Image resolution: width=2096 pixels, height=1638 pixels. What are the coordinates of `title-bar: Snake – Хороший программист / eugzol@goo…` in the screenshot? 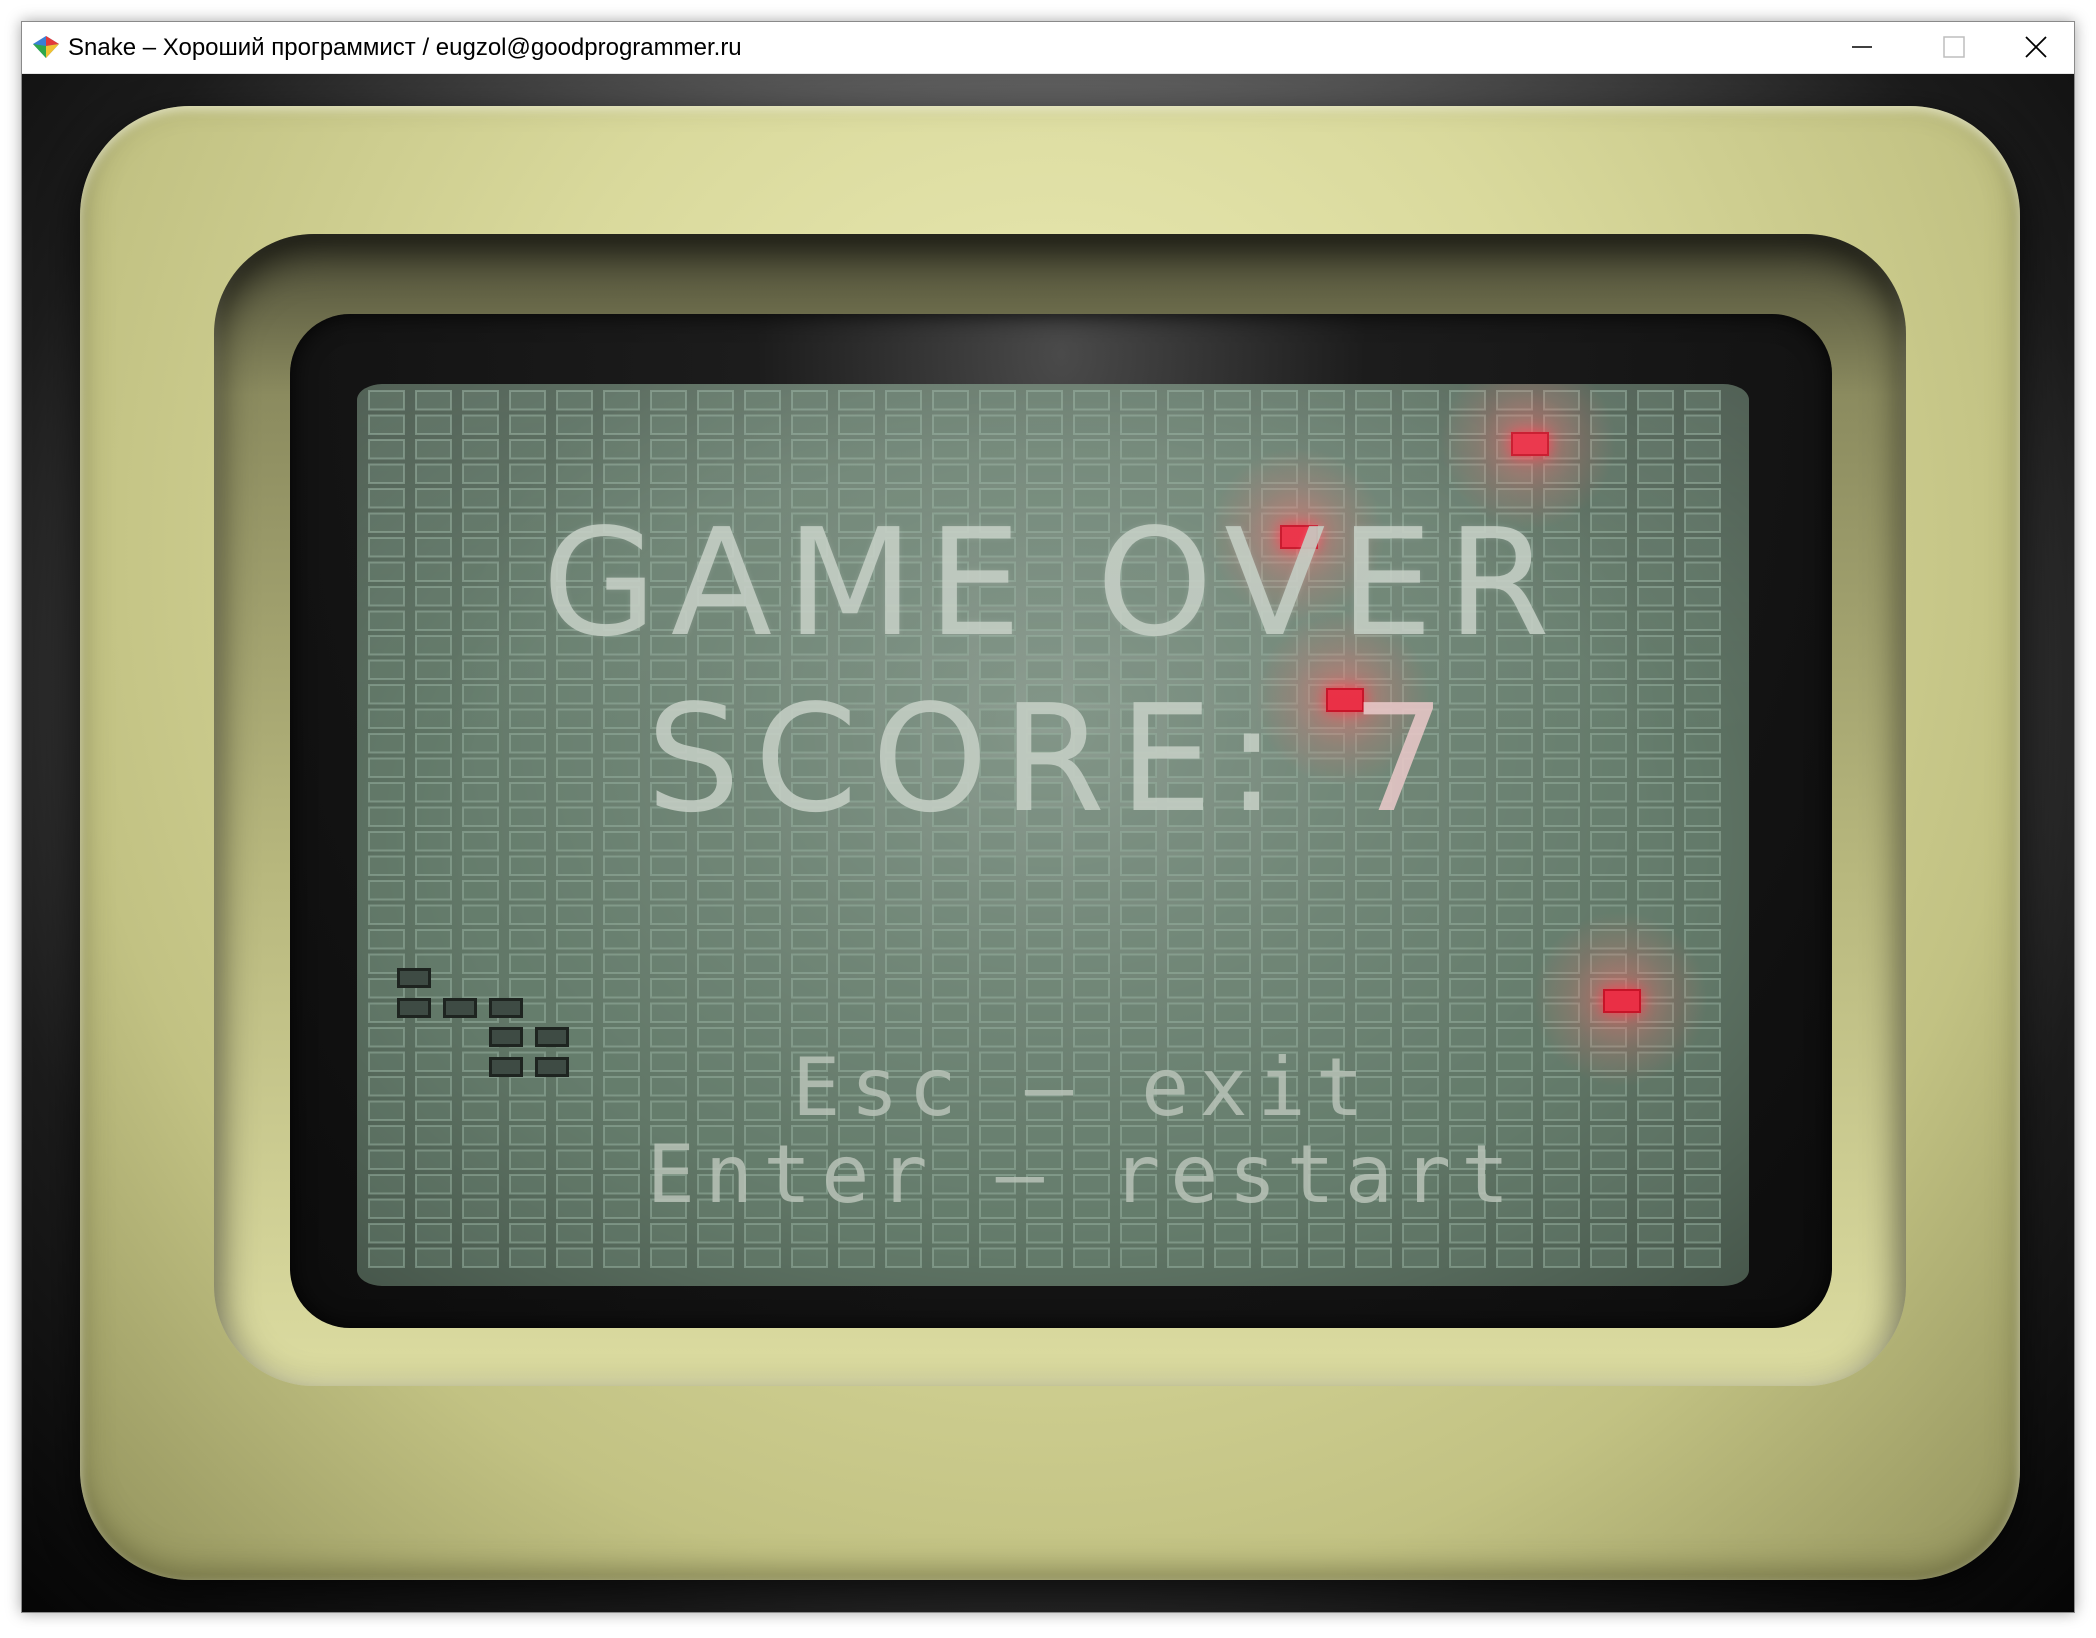 It's located at (1048, 48).